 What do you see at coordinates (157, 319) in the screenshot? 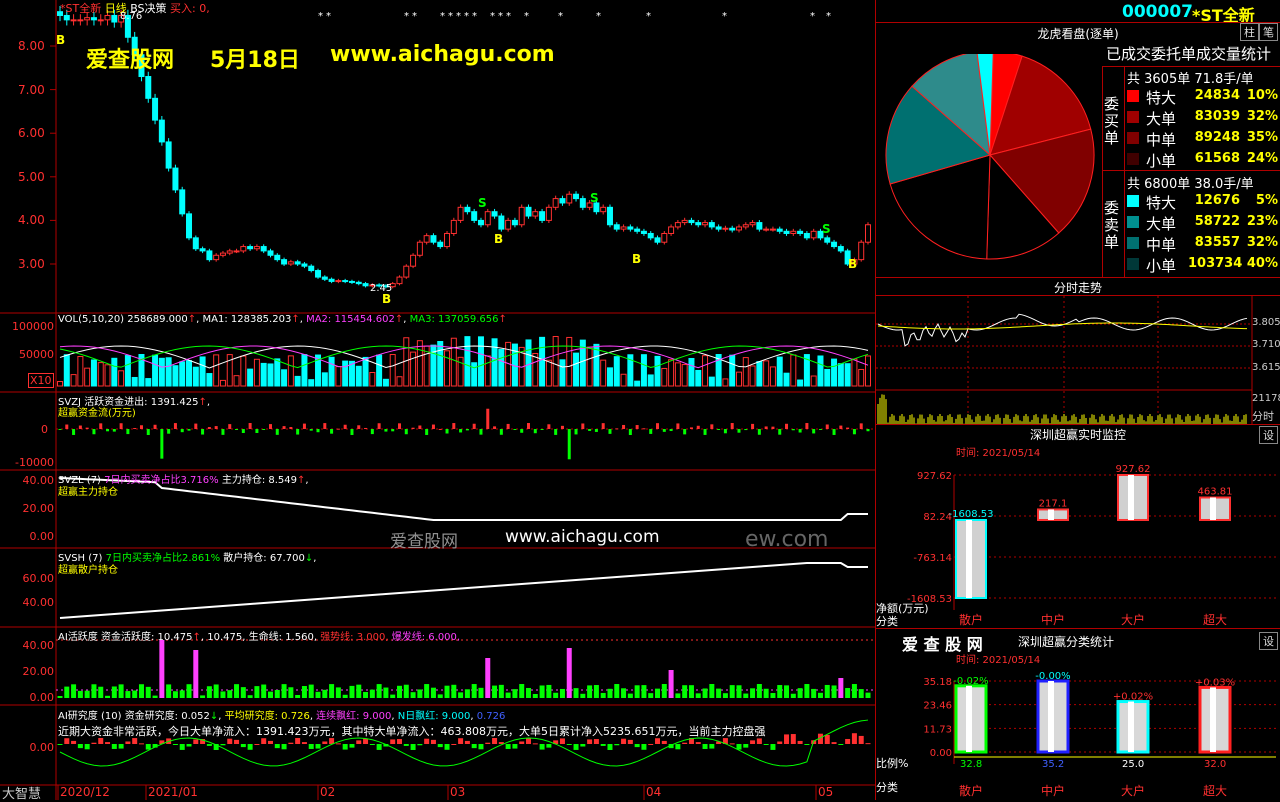
I see `vol-value: 258689.000` at bounding box center [157, 319].